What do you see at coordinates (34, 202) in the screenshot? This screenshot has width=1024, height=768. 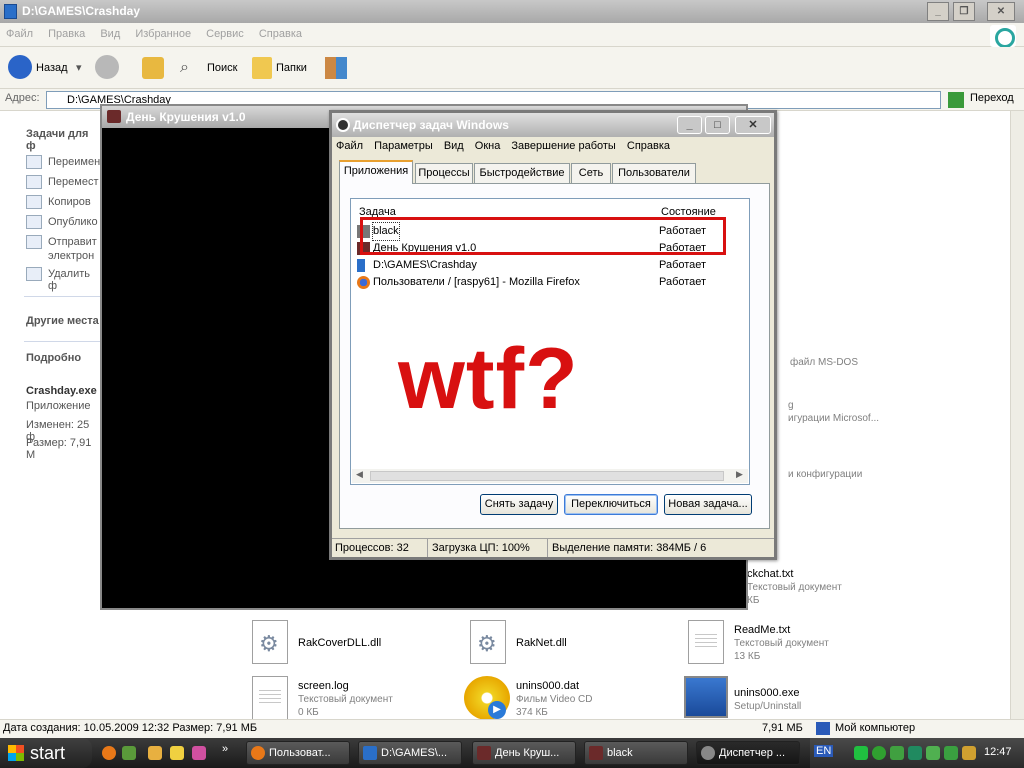 I see `copy-icon` at bounding box center [34, 202].